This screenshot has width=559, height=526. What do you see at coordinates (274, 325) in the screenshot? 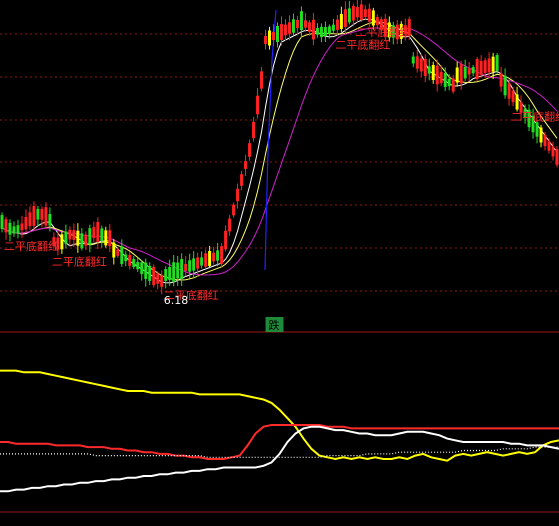
I see `fall-marker-text: 跌` at bounding box center [274, 325].